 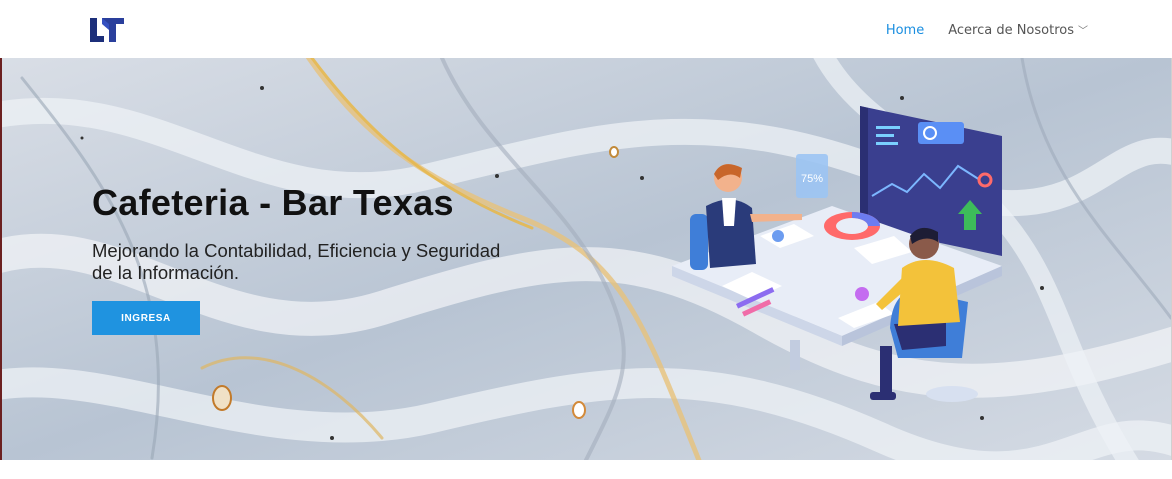 I want to click on page-content-start, so click(x=586, y=469).